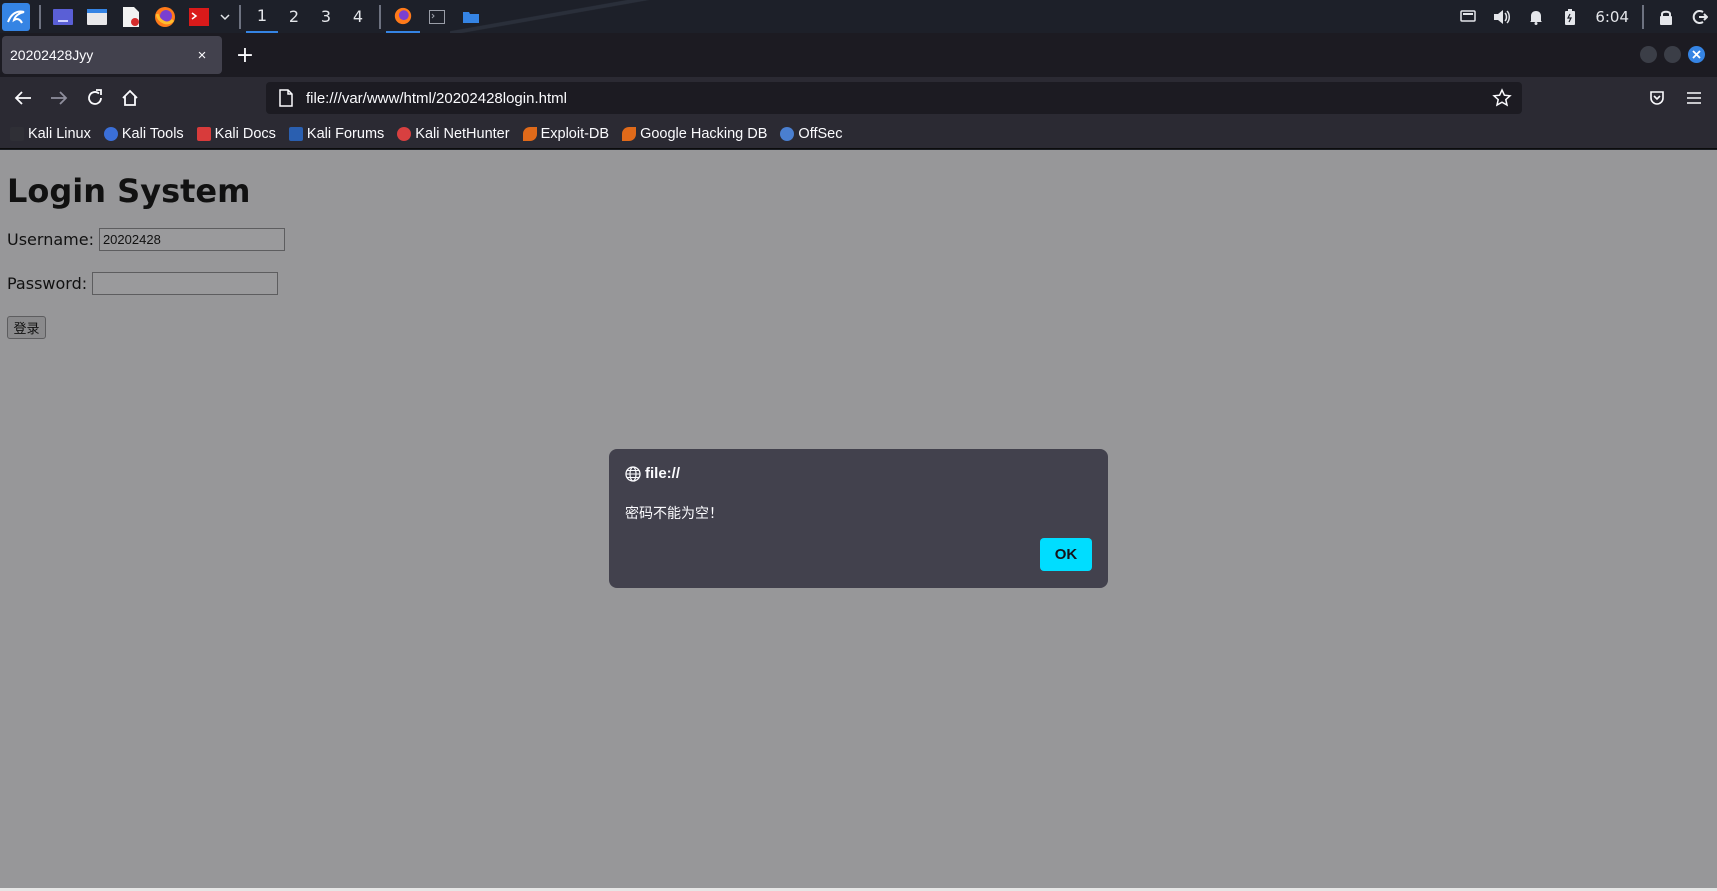  What do you see at coordinates (336, 134) in the screenshot?
I see `bookmark-kali-forums: Kali Forums` at bounding box center [336, 134].